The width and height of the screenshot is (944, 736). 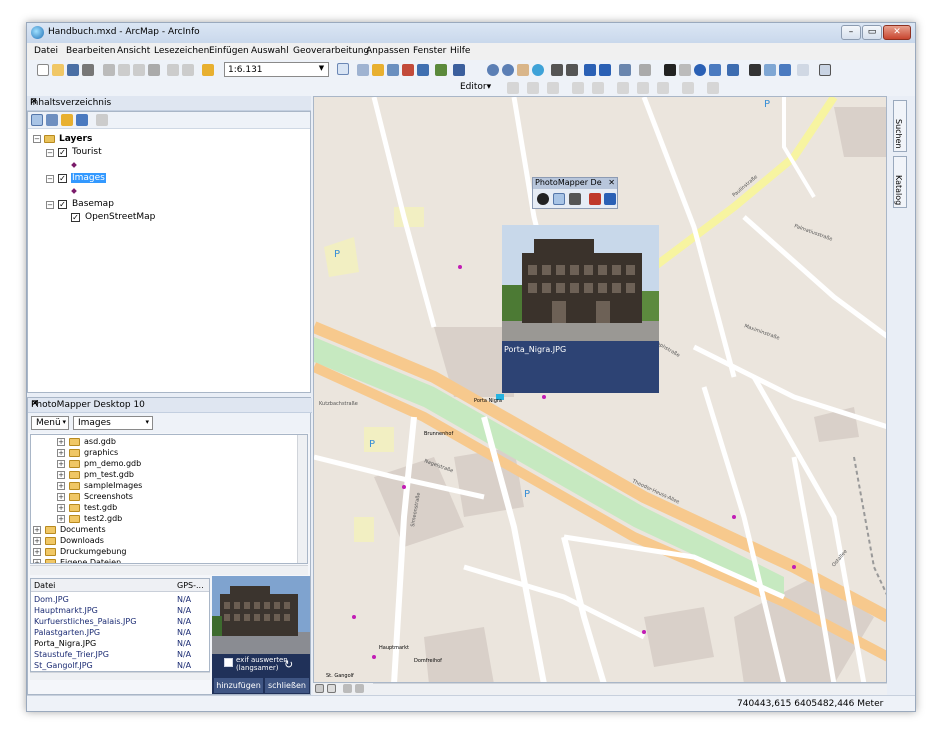 I want to click on menu-fenster: Fenster, so click(x=429, y=51).